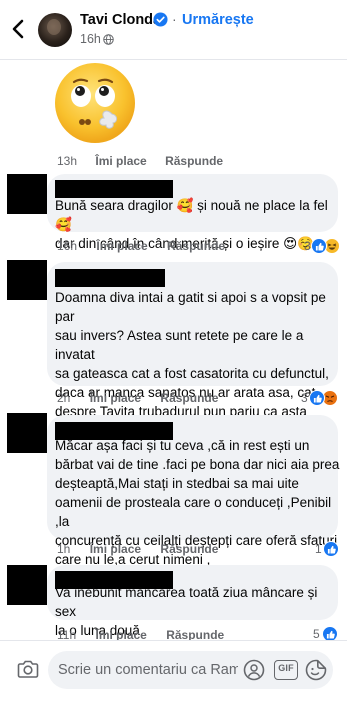 The height and width of the screenshot is (717, 347). What do you see at coordinates (90, 39) in the screenshot?
I see `post-time: 16h` at bounding box center [90, 39].